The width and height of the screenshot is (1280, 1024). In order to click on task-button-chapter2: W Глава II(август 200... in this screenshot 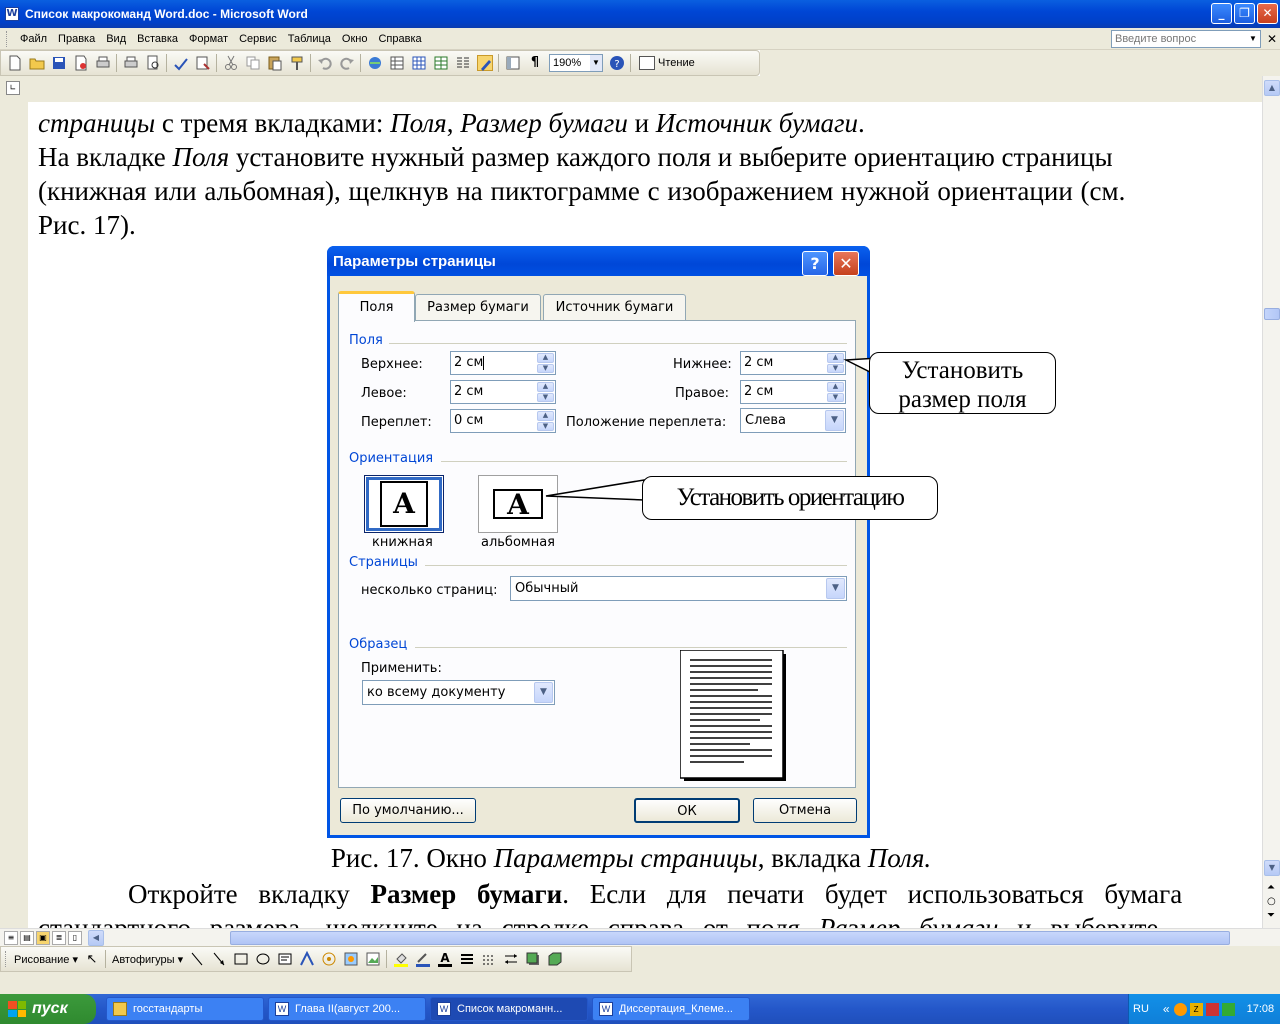, I will do `click(347, 1009)`.